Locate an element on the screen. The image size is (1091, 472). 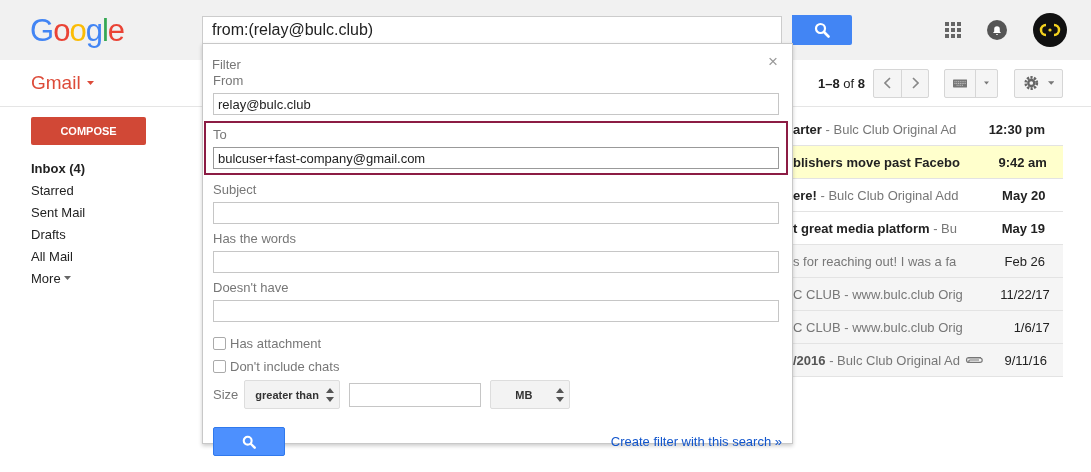
folder-link: Starred is located at coordinates (52, 190).